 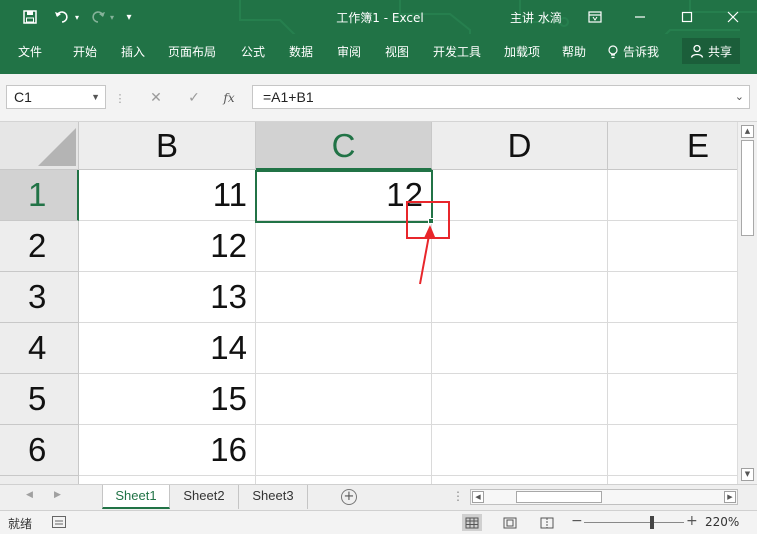 What do you see at coordinates (719, 51) in the screenshot?
I see `share-label: 共享` at bounding box center [719, 51].